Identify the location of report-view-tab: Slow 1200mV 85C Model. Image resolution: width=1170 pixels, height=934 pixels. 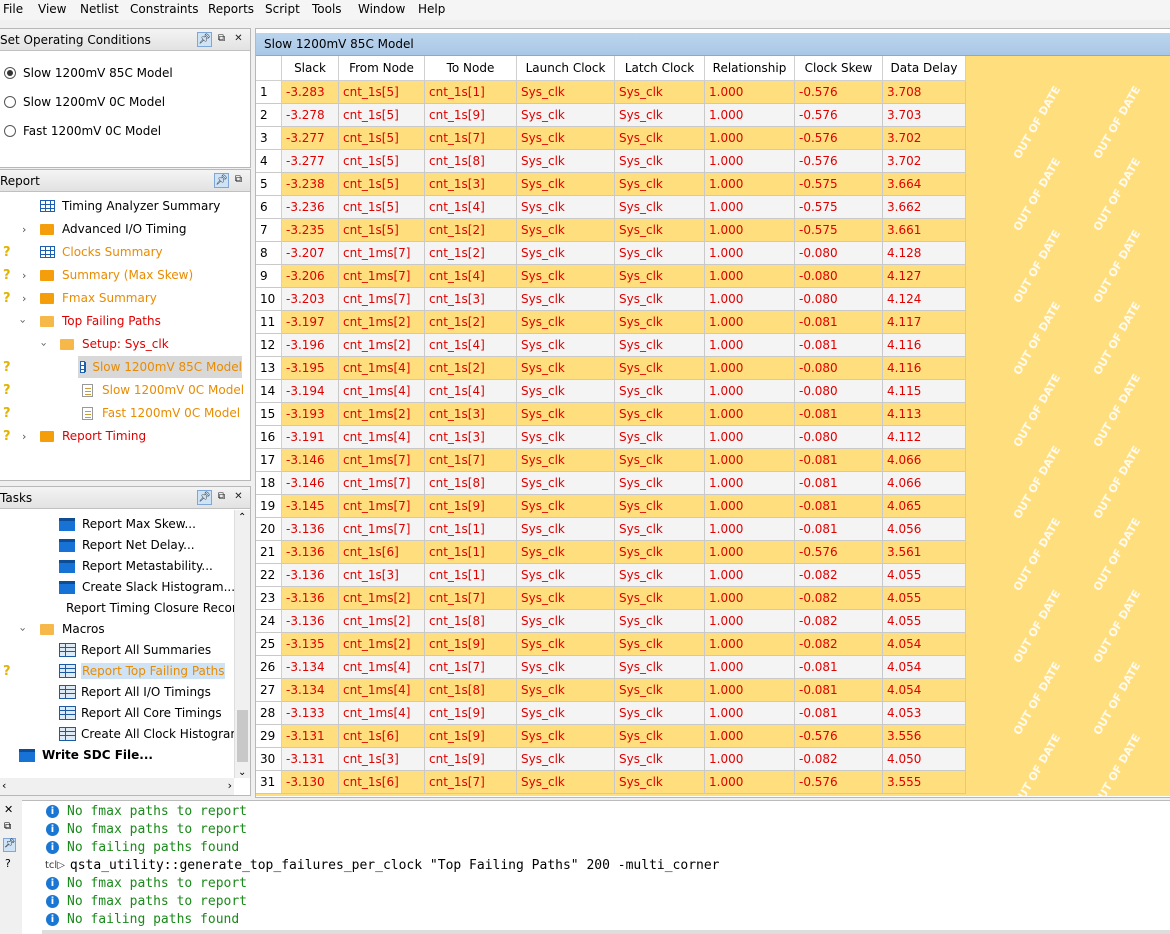
(713, 44).